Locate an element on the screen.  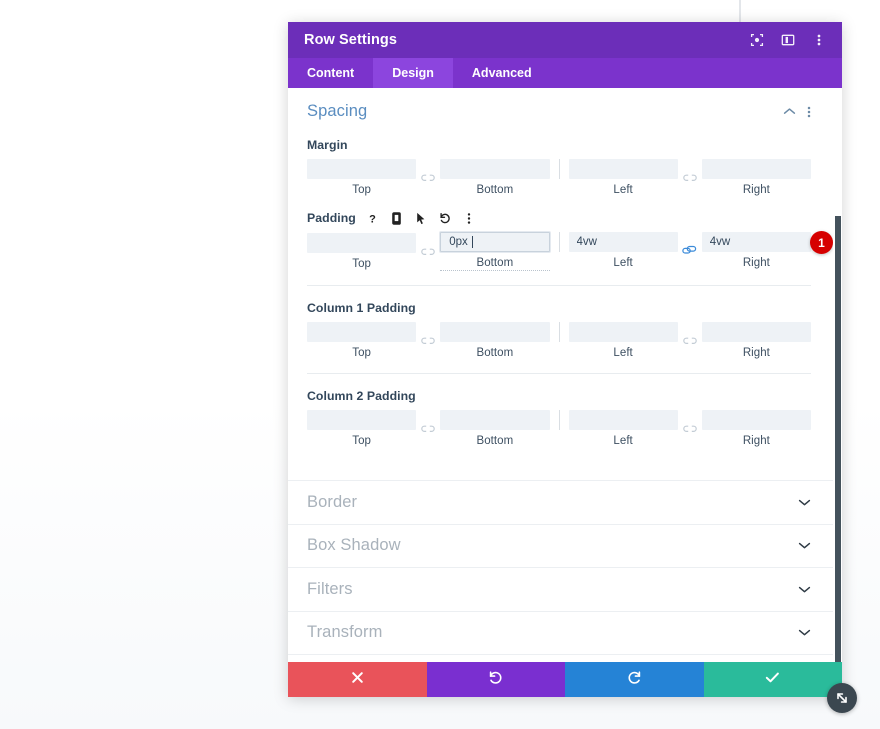
section-title: Filters is located at coordinates (330, 588).